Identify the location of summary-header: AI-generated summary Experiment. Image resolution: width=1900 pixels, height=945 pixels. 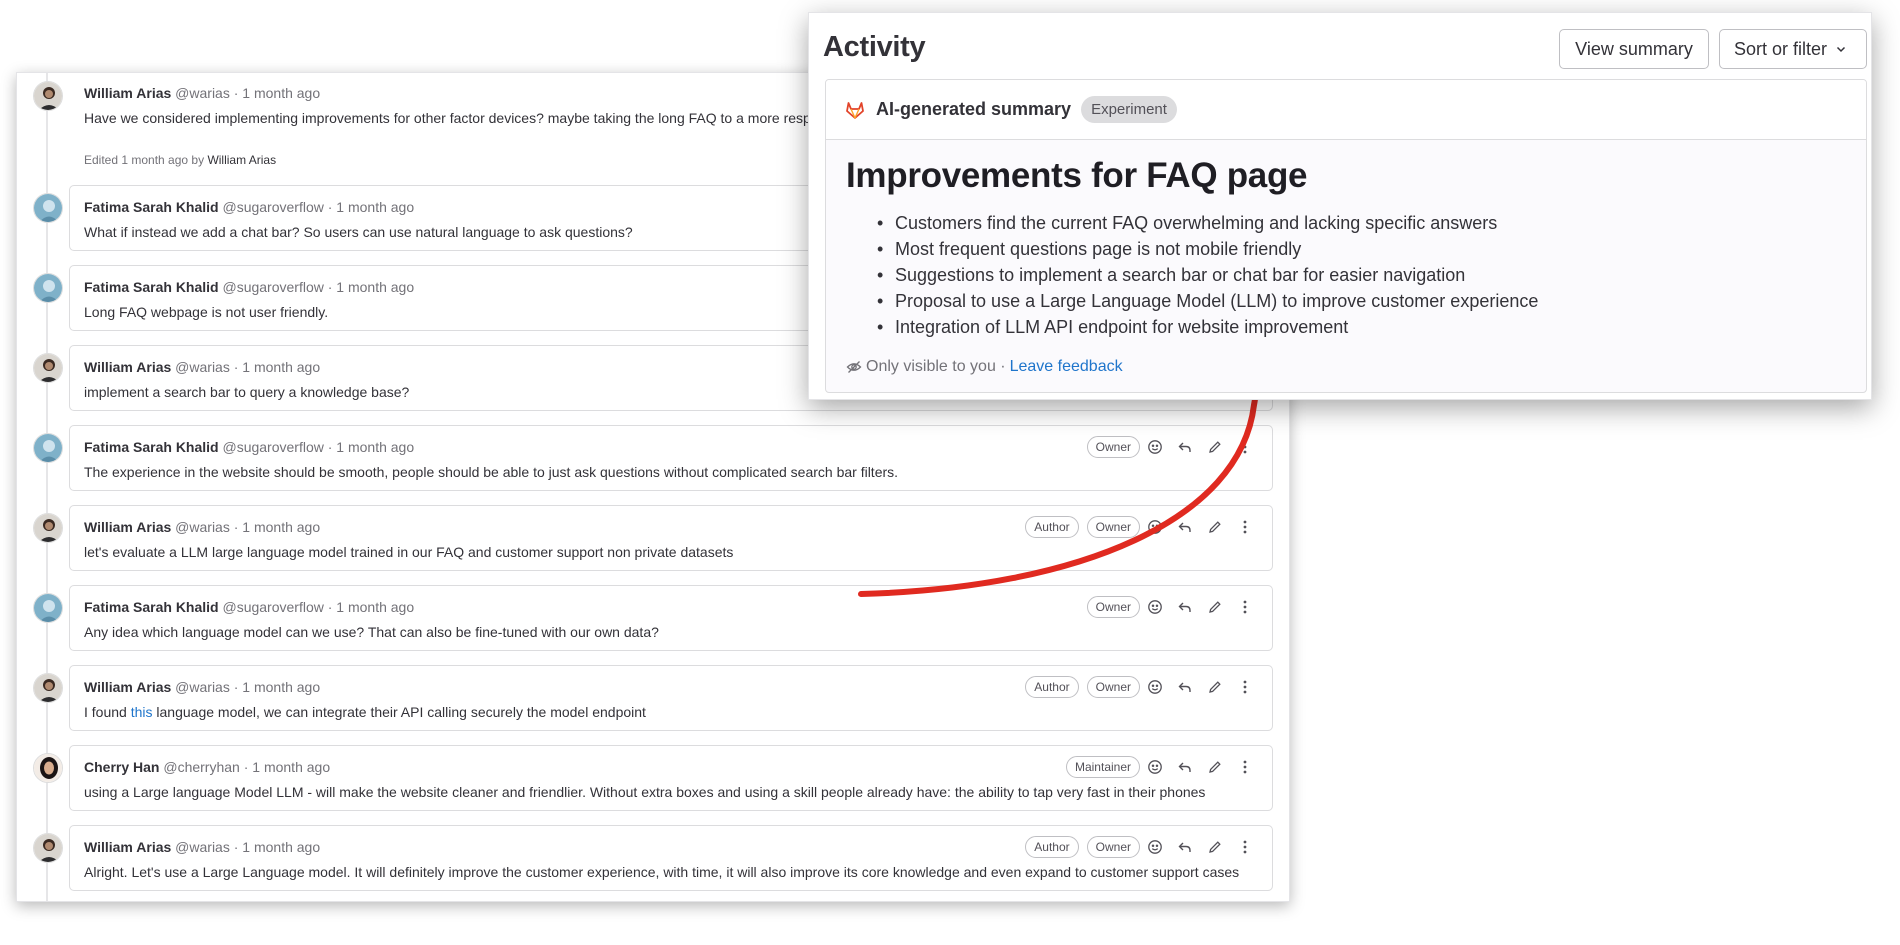
(1346, 110).